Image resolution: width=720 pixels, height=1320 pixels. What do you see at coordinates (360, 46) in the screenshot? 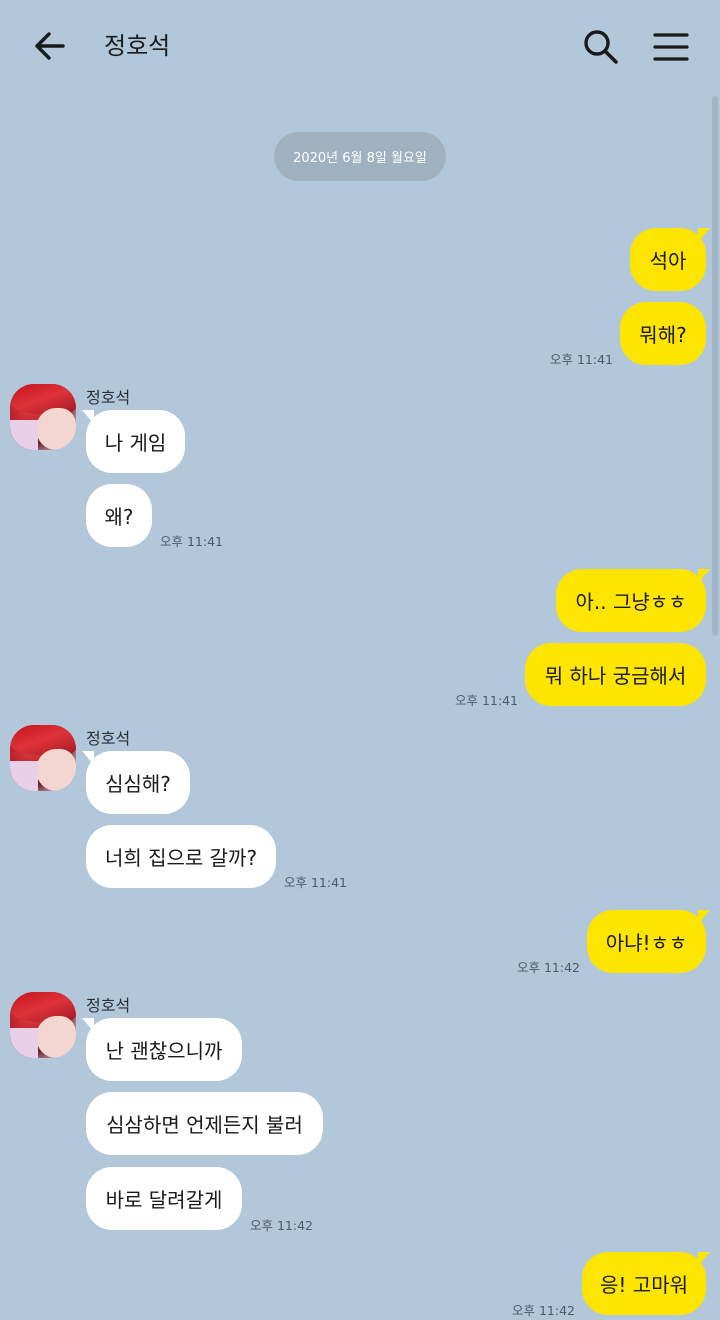
I see `chat-header: 정호석` at bounding box center [360, 46].